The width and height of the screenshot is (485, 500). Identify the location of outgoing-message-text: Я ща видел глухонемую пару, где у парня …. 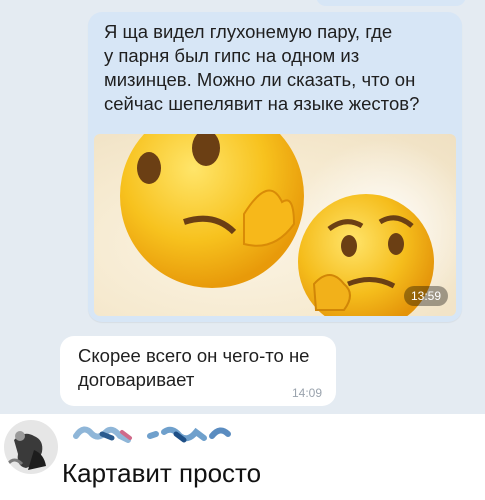
(262, 67).